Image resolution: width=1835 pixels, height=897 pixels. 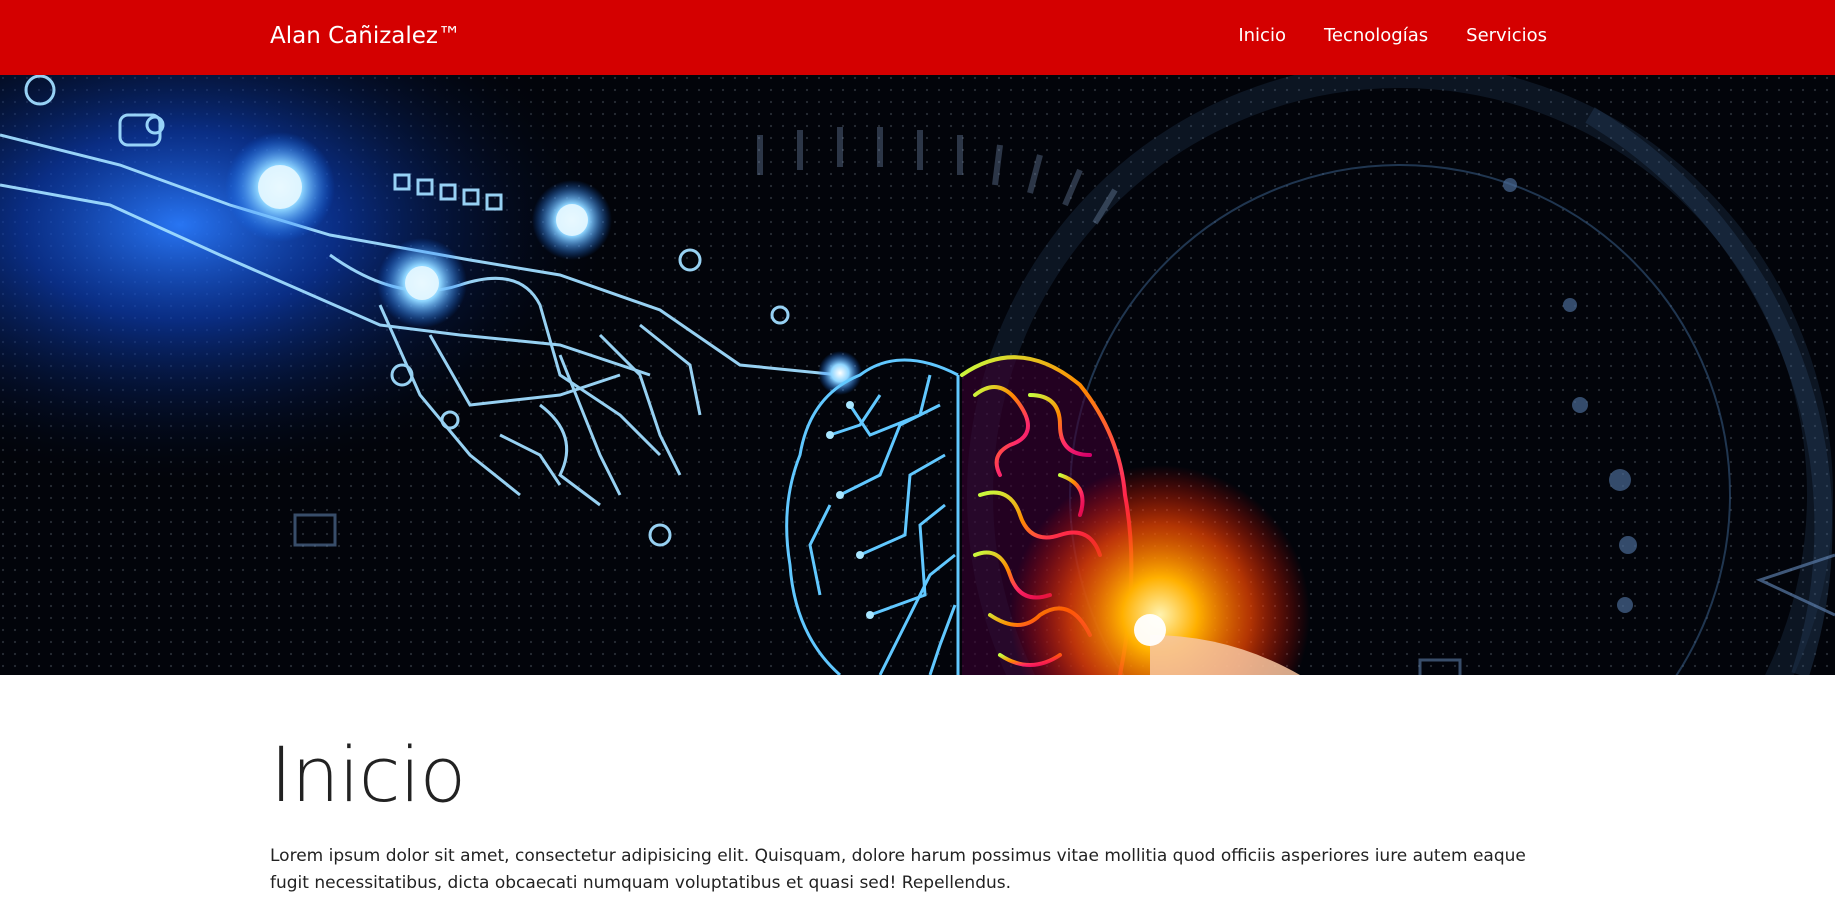 What do you see at coordinates (1262, 36) in the screenshot?
I see `nav-link-inicio: Inicio` at bounding box center [1262, 36].